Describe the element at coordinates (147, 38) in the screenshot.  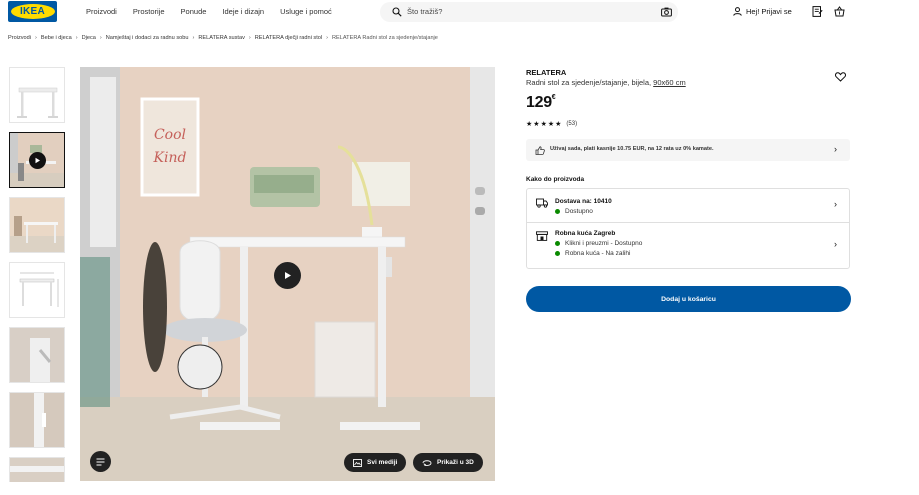
I see `breadcrumb-item: Namještaj i dodaci za radnu sobu` at that location.